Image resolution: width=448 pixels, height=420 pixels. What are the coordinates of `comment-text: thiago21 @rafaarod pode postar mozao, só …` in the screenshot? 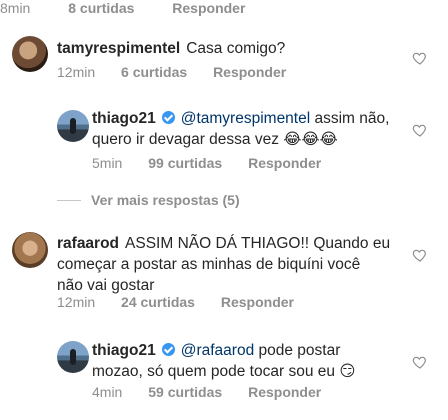 It's located at (247, 361).